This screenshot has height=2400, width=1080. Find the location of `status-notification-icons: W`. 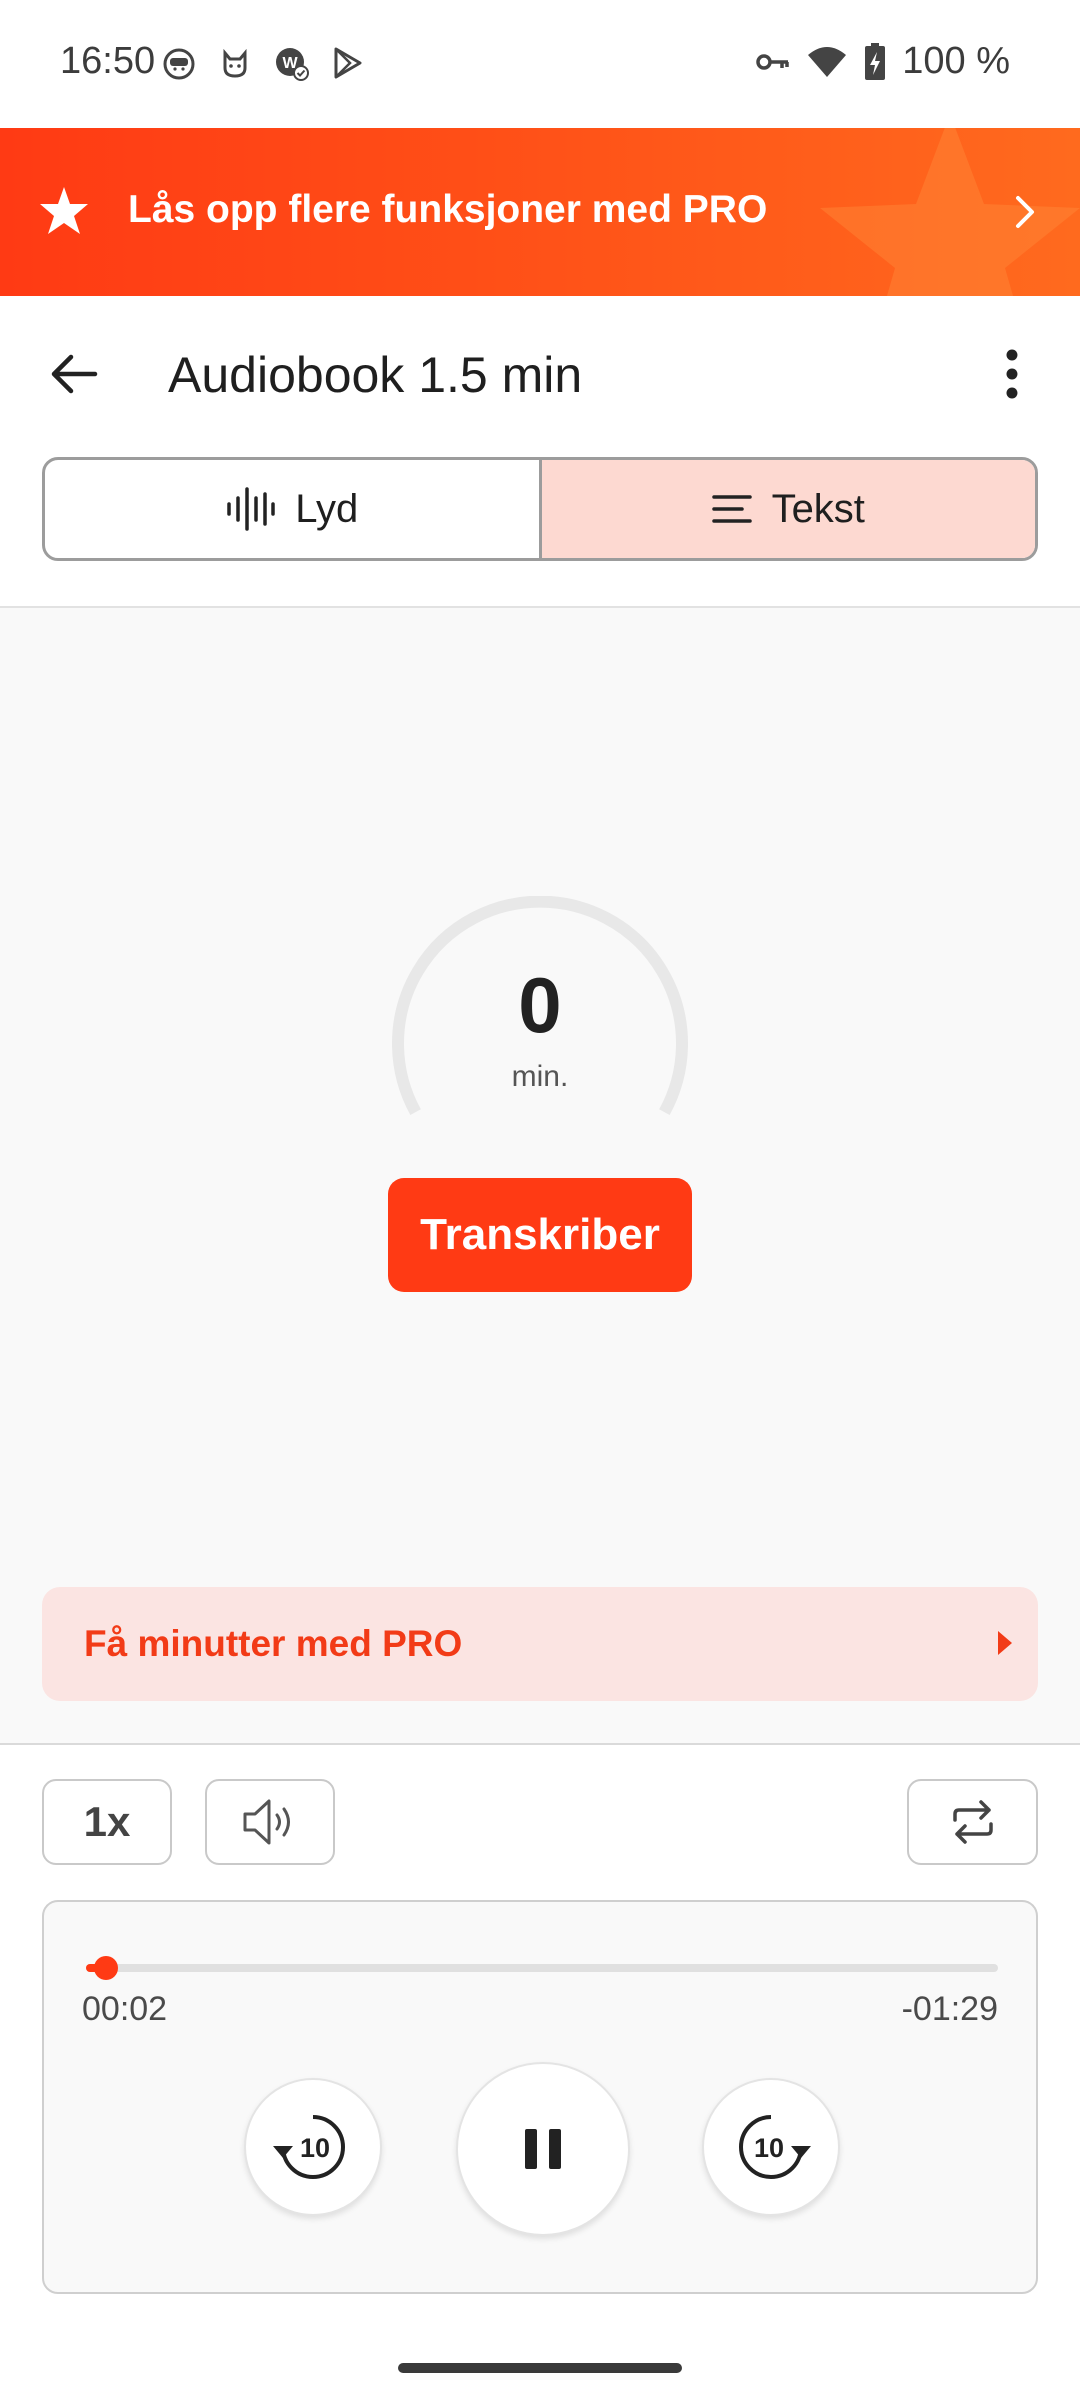

status-notification-icons: W is located at coordinates (263, 63).